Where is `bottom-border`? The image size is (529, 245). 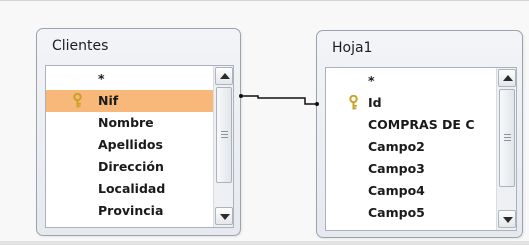 bottom-border is located at coordinates (264, 243).